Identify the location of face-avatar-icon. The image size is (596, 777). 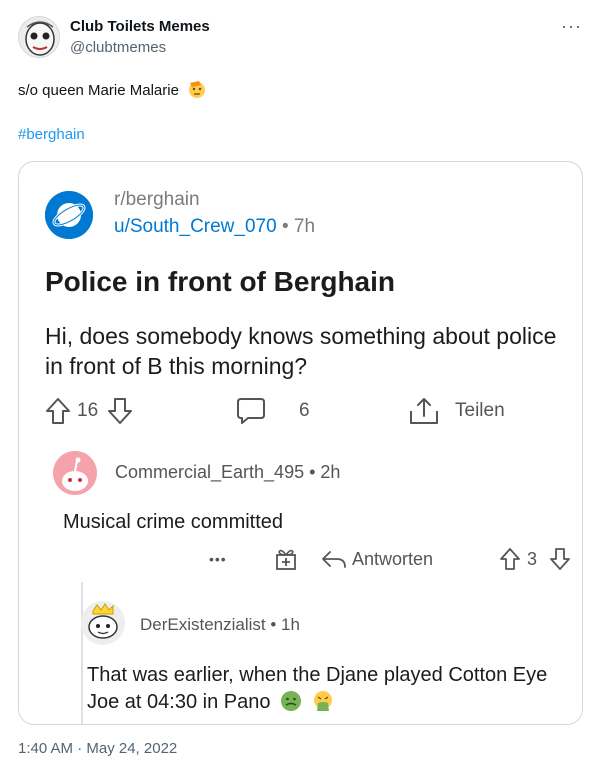
(39, 37).